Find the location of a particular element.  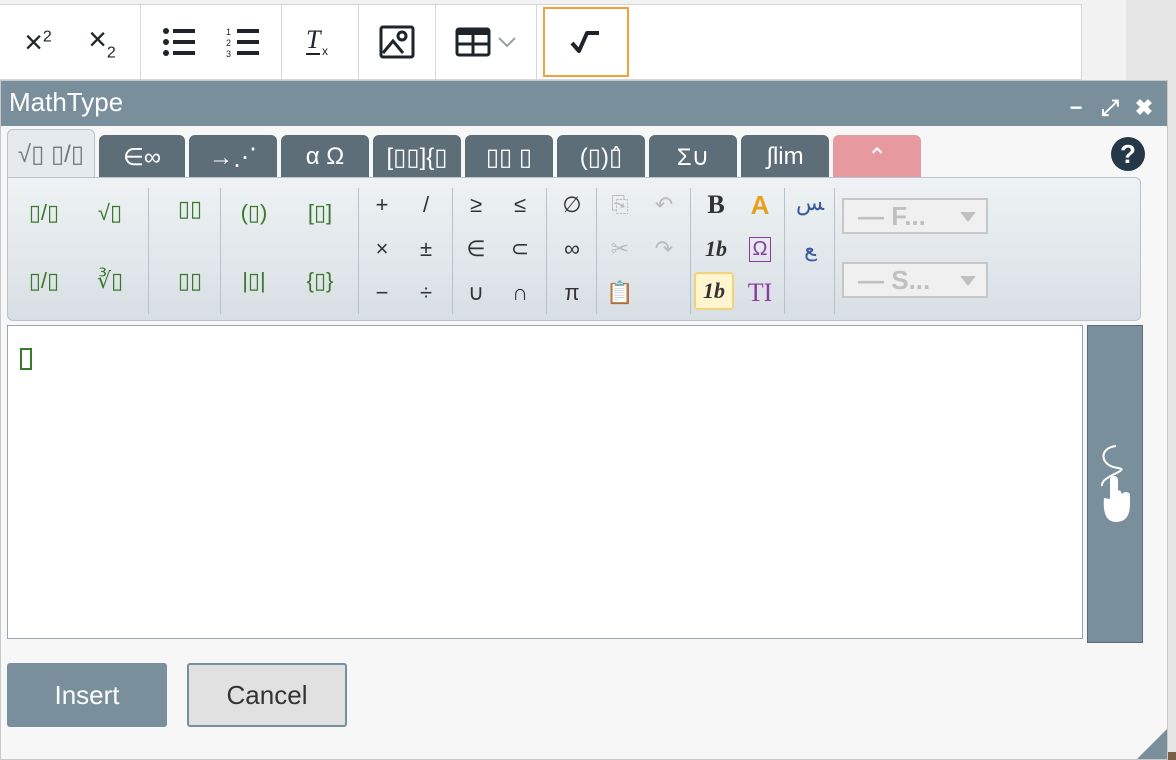

tab-label: ∈∞ is located at coordinates (141, 157).